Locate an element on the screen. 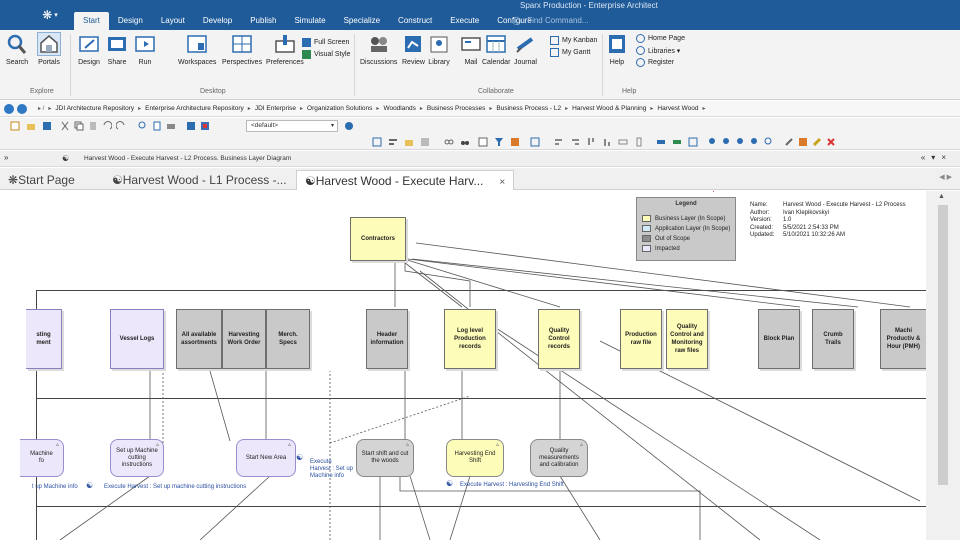 The image size is (960, 540). discussions-button: Discussions is located at coordinates (378, 49).